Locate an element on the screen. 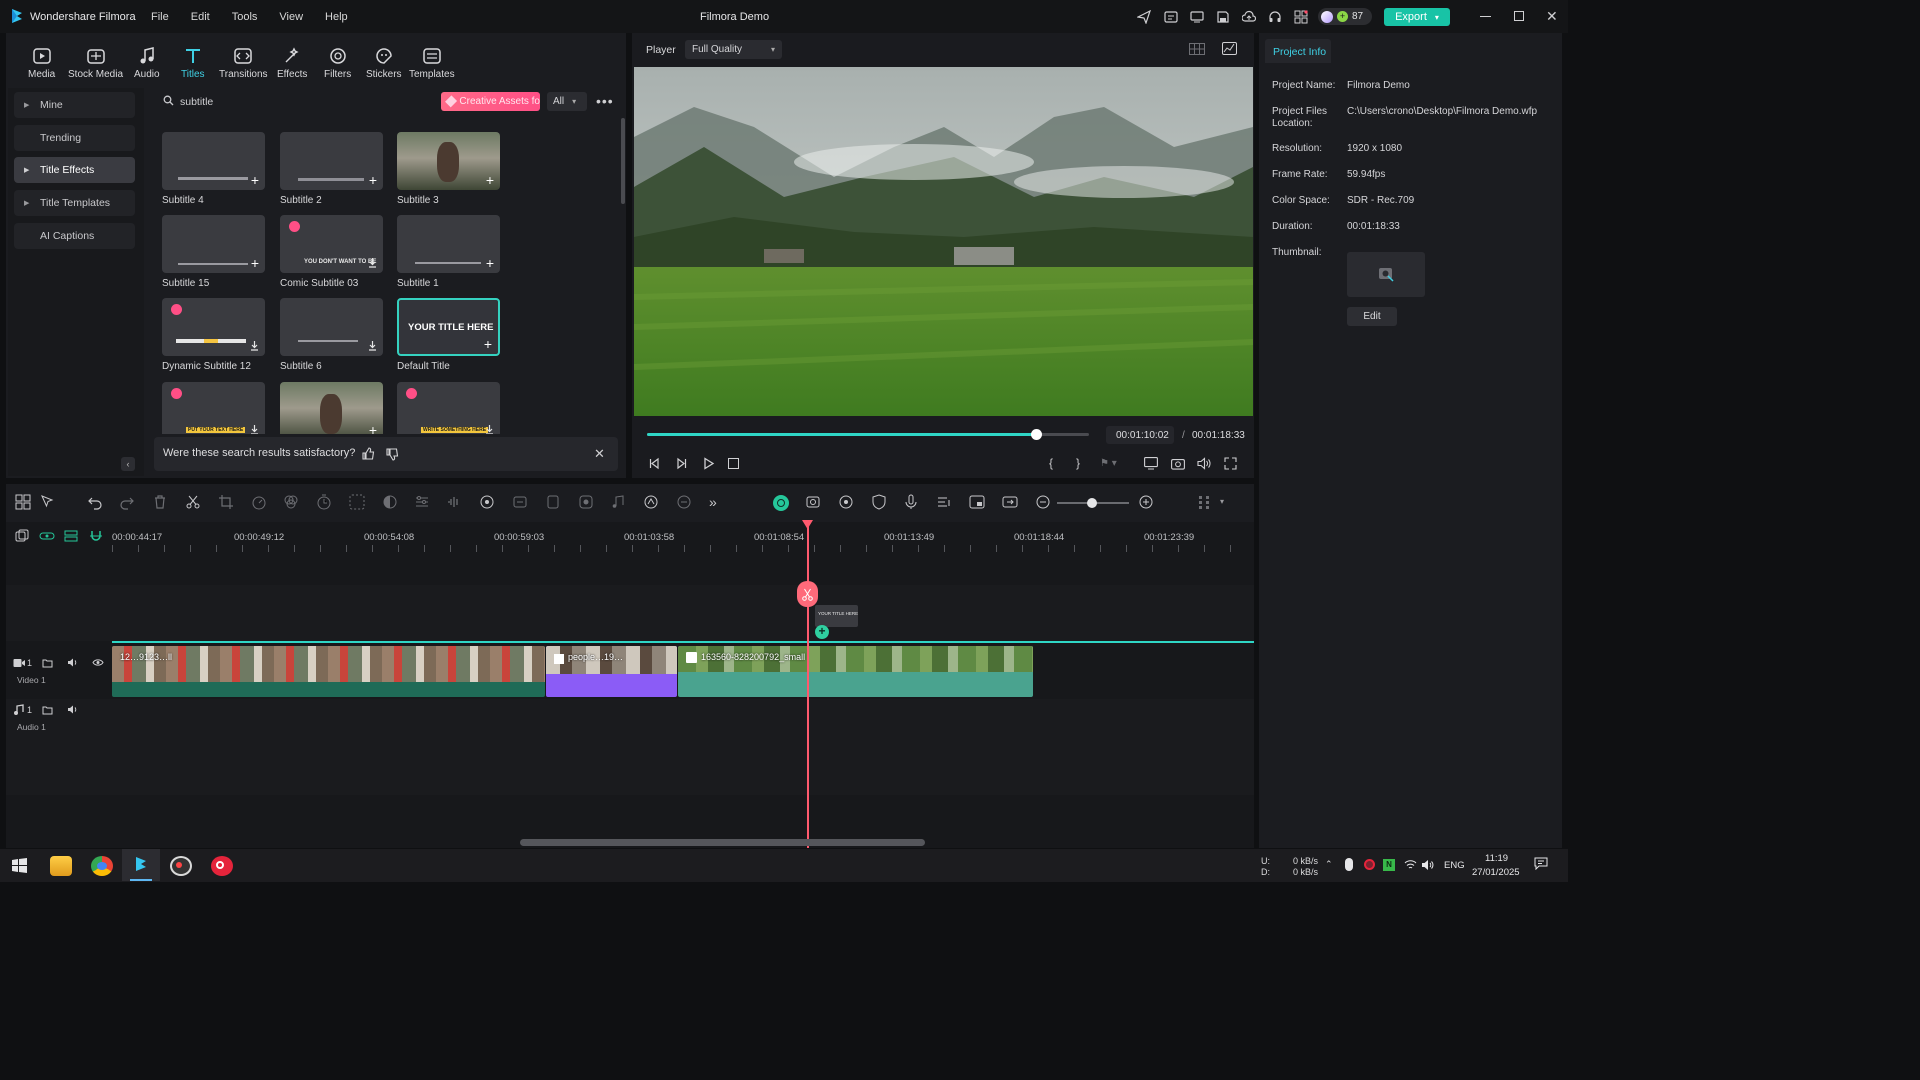 Image resolution: width=1920 pixels, height=1080 pixels. mute-icon is located at coordinates (73, 709).